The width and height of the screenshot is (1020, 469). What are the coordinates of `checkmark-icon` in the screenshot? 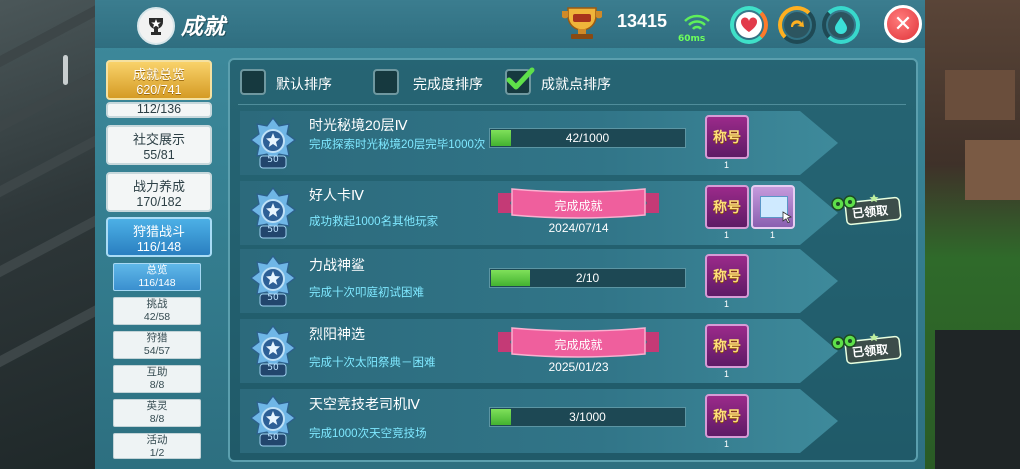 It's located at (520, 78).